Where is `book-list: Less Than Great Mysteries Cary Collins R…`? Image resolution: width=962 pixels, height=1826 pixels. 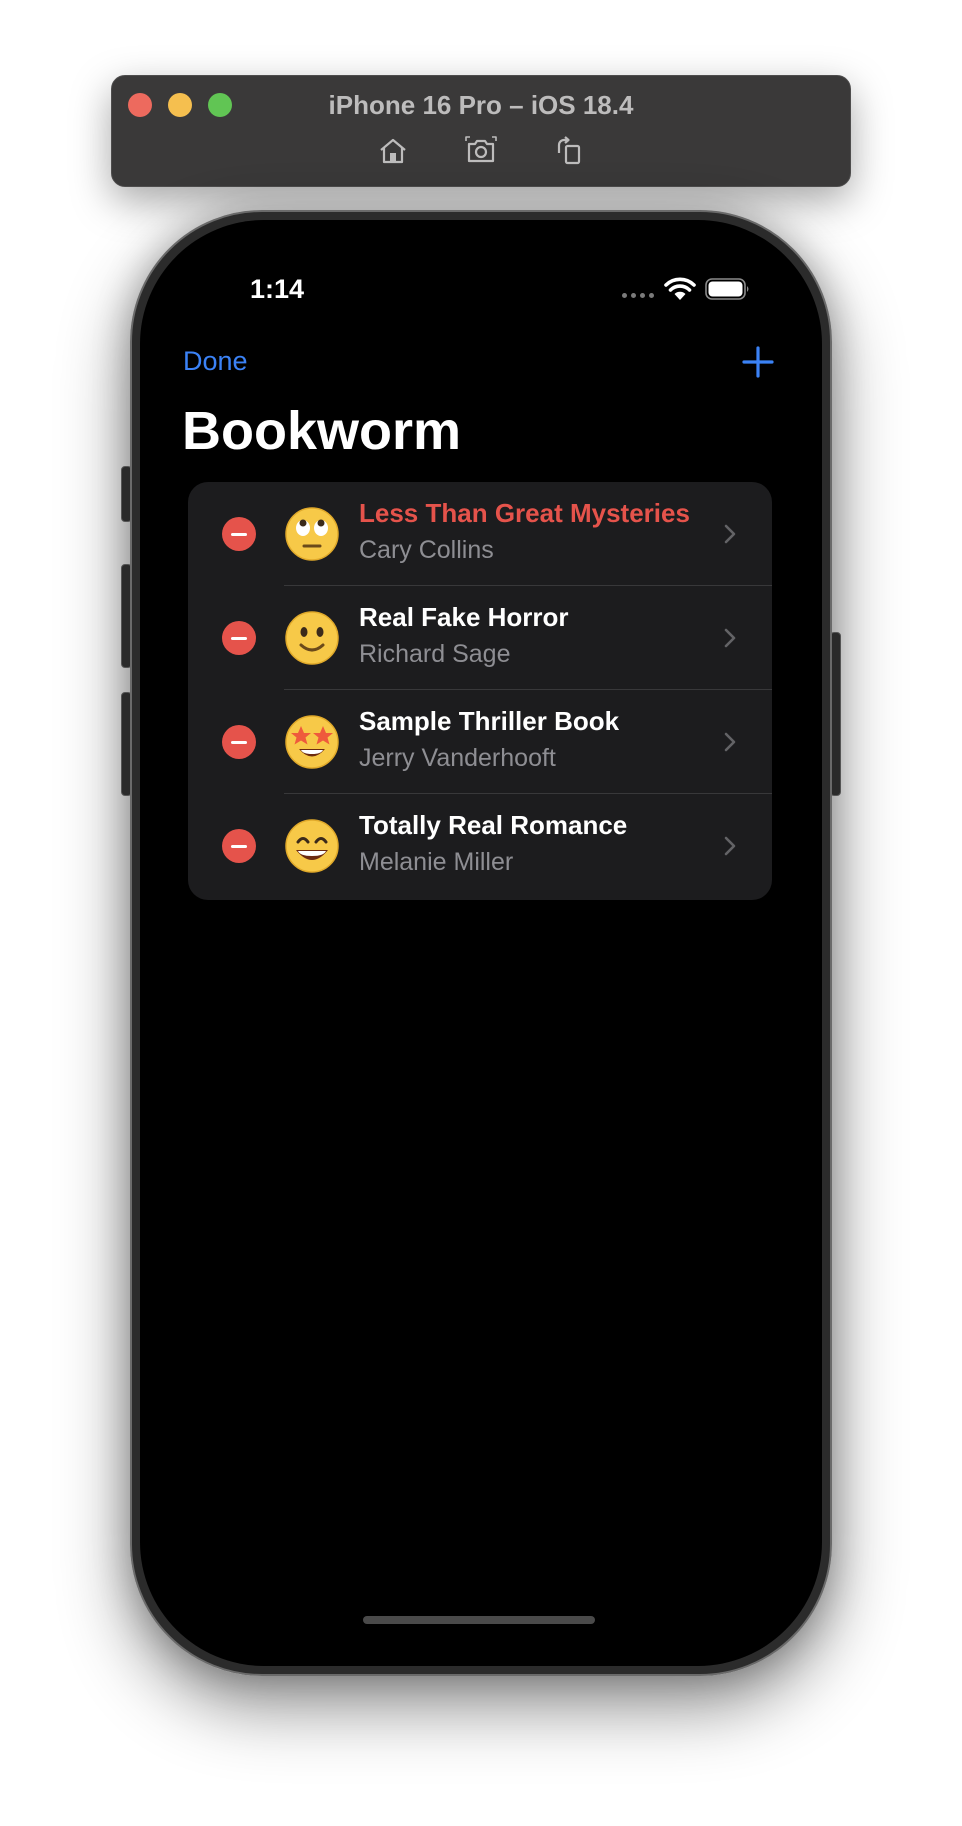 book-list: Less Than Great Mysteries Cary Collins R… is located at coordinates (480, 691).